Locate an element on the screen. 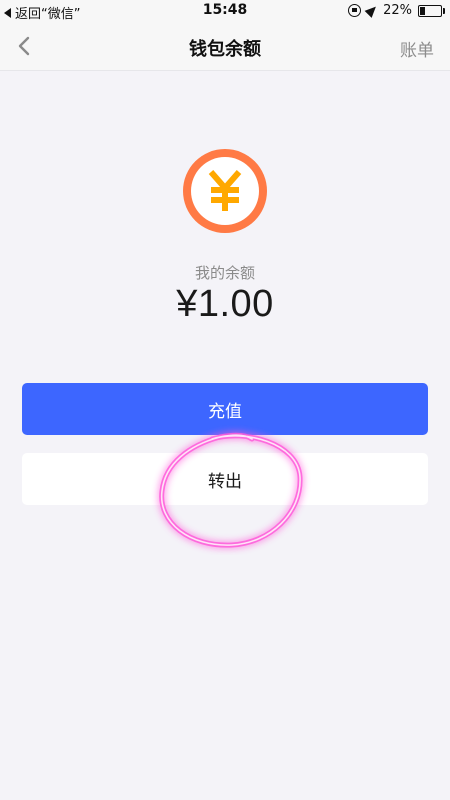 The image size is (450, 800). status-bar: 返回“微信” 15:48 22% is located at coordinates (225, 11).